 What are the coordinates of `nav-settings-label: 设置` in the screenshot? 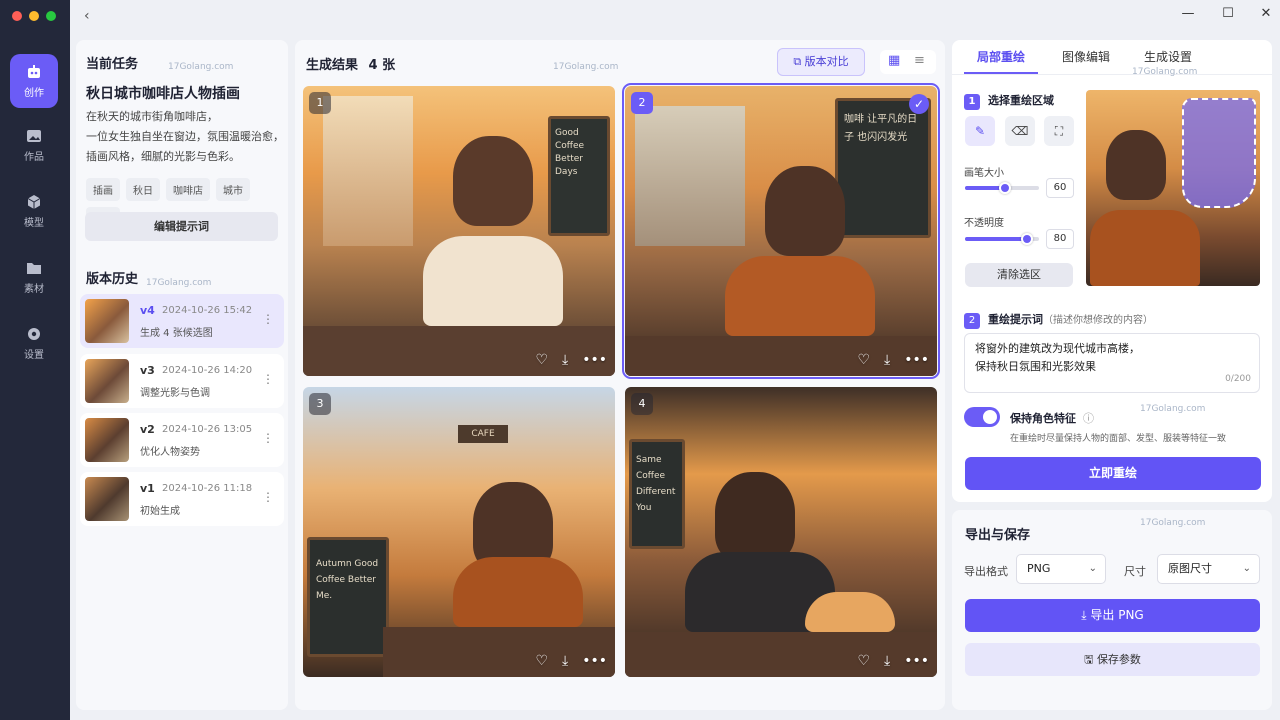 It's located at (34, 355).